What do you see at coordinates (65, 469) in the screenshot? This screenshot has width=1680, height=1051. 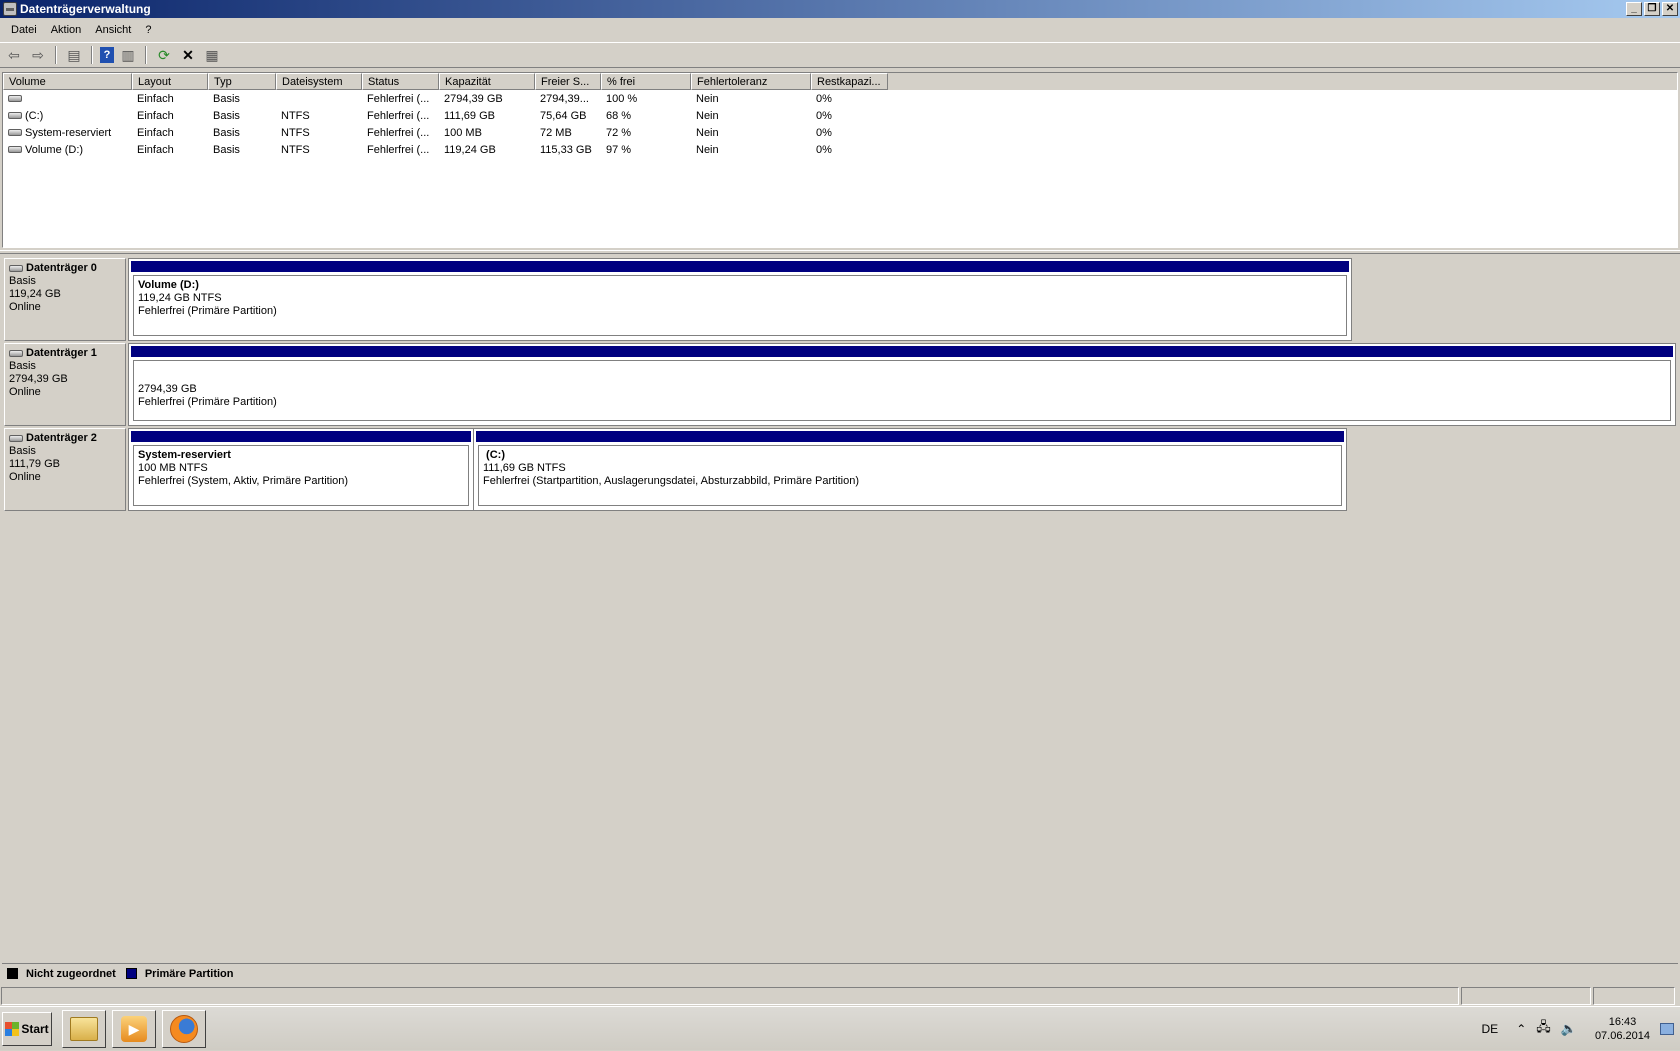 I see `disk-info-2: Datenträger 2 Basis 111,79 GB Online` at bounding box center [65, 469].